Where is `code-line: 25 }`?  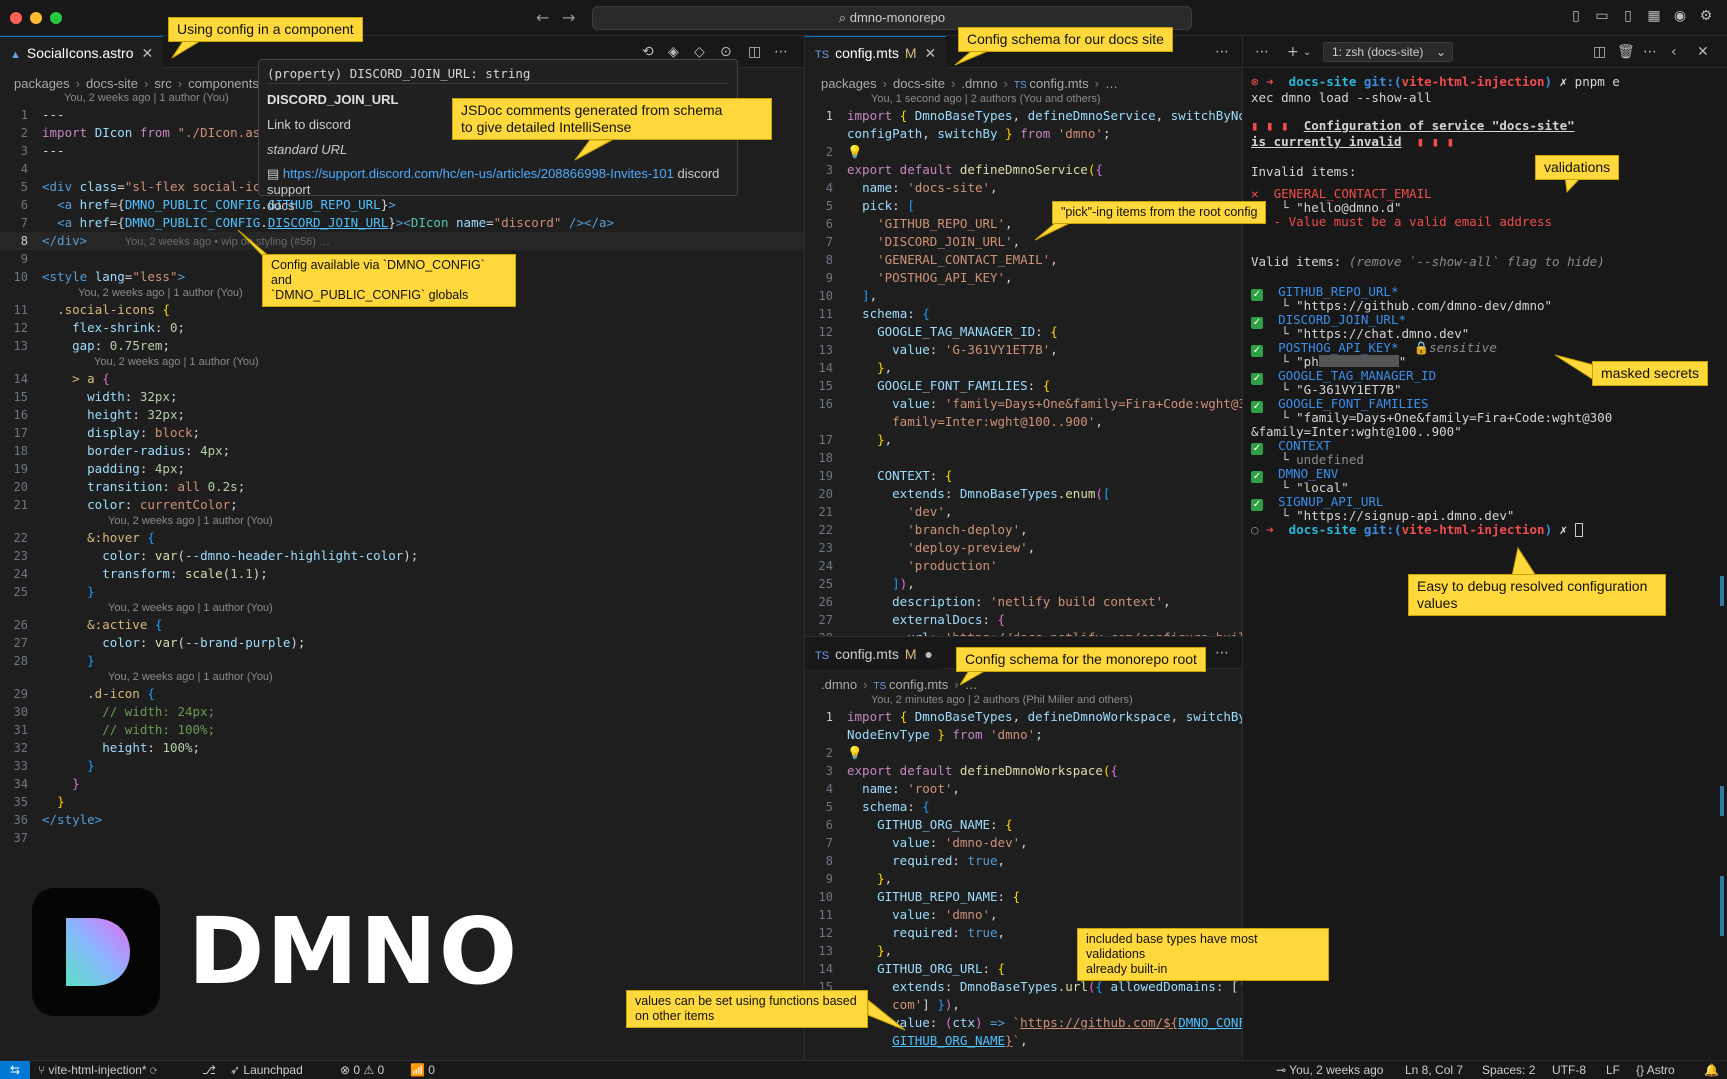 code-line: 25 } is located at coordinates (54, 591).